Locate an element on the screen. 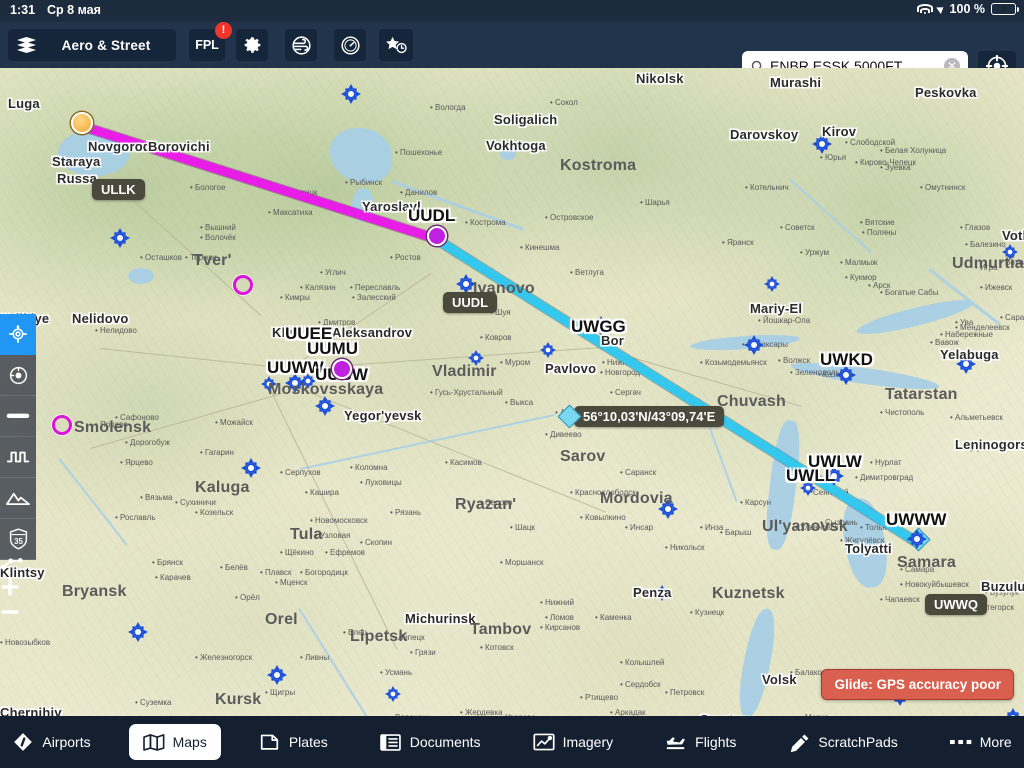  status-bar: 1:31 Ср 8 мая 100 % ⚡ is located at coordinates (512, 11).